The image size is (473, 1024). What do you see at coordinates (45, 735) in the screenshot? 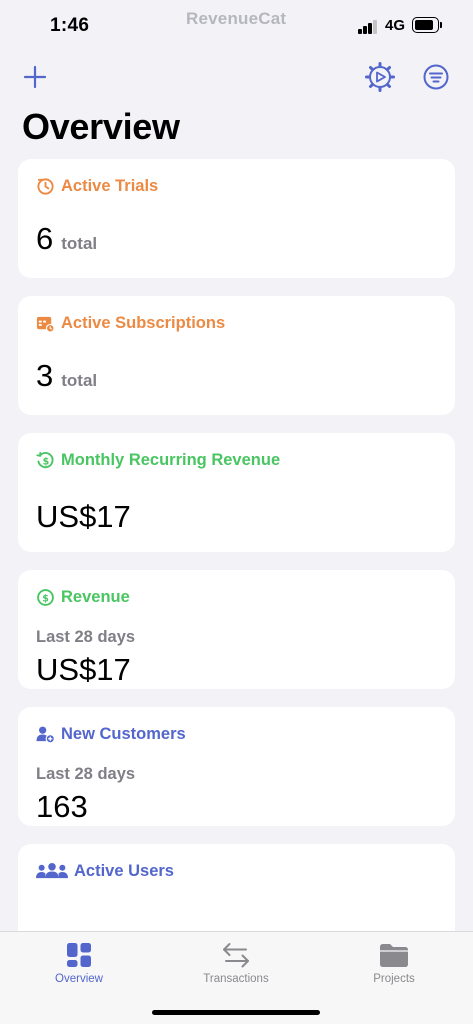
I see `add-person-icon` at bounding box center [45, 735].